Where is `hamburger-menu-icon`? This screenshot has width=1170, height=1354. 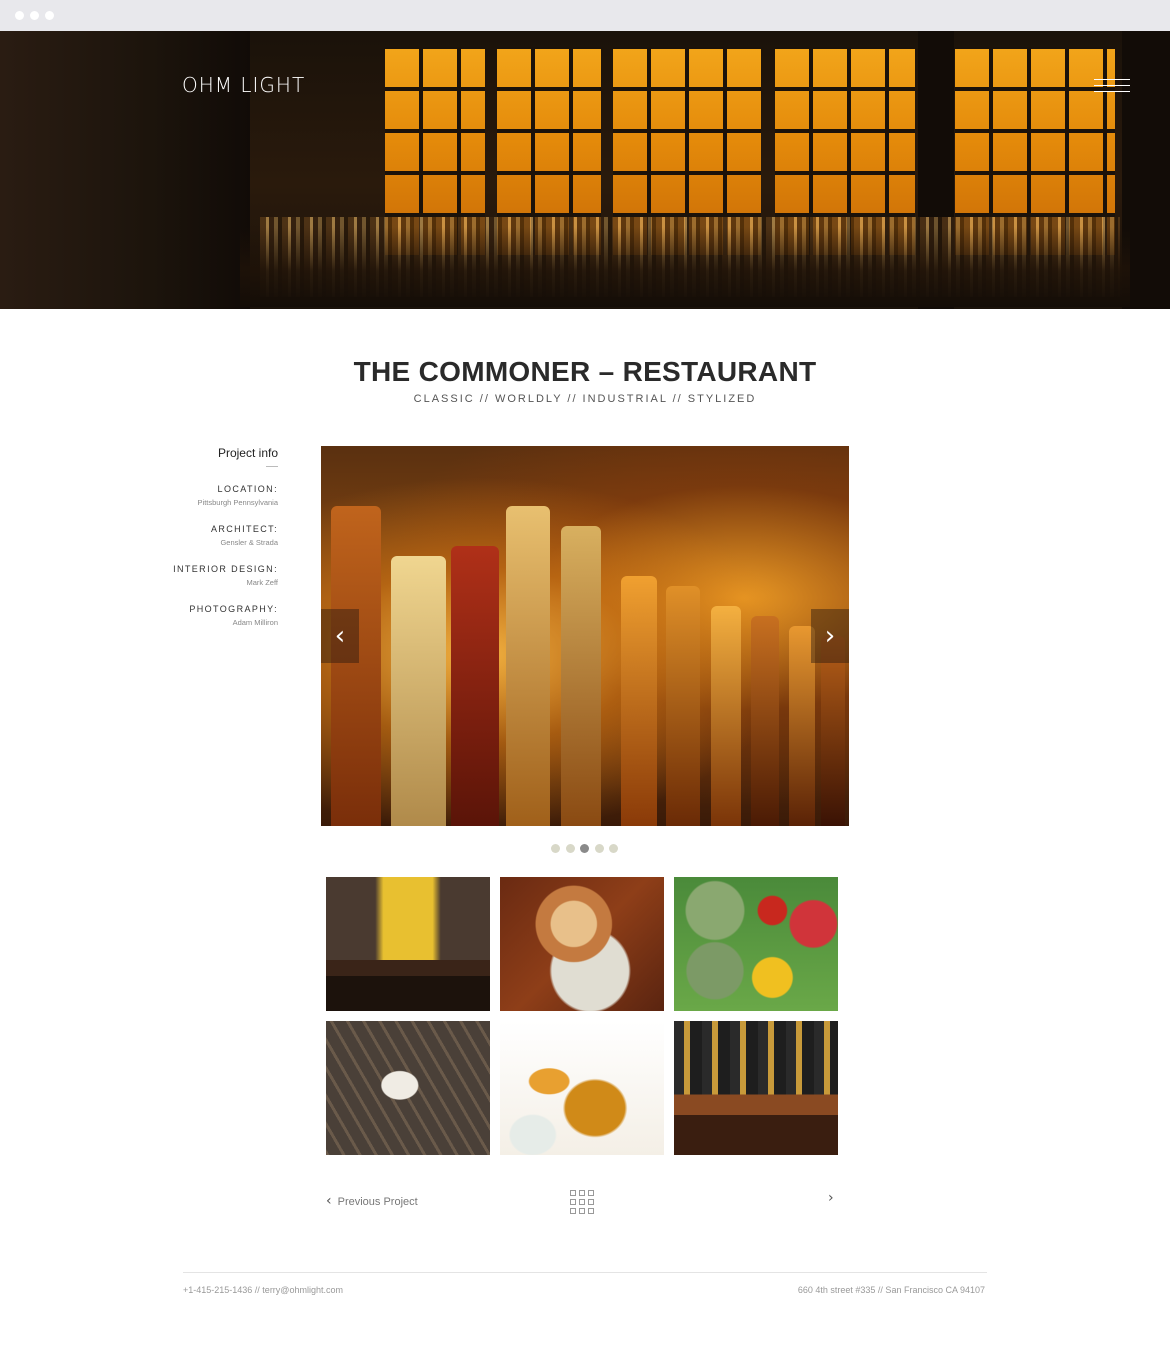
hamburger-menu-icon is located at coordinates (1112, 86).